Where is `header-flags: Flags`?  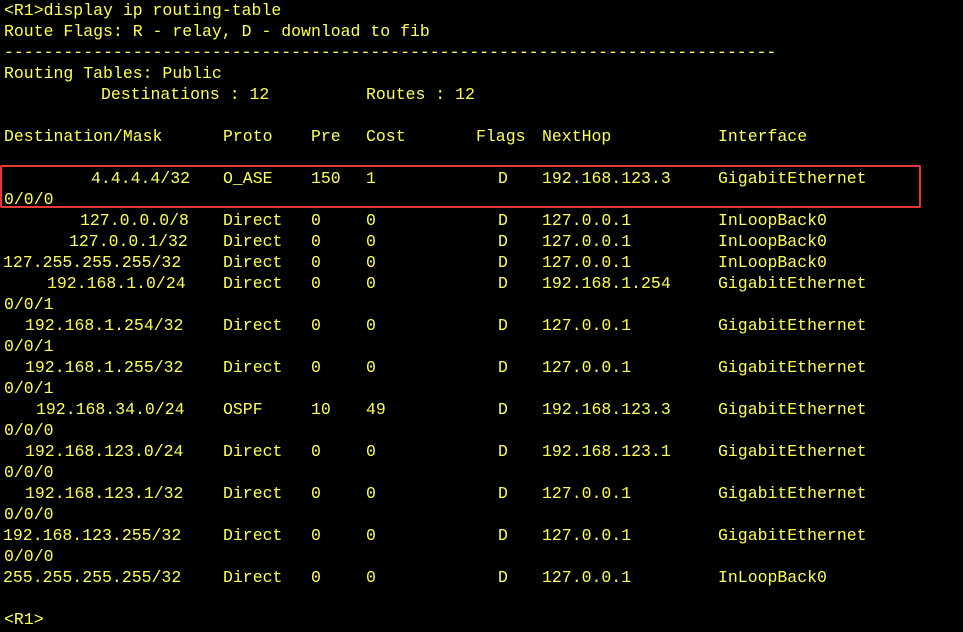 header-flags: Flags is located at coordinates (501, 136).